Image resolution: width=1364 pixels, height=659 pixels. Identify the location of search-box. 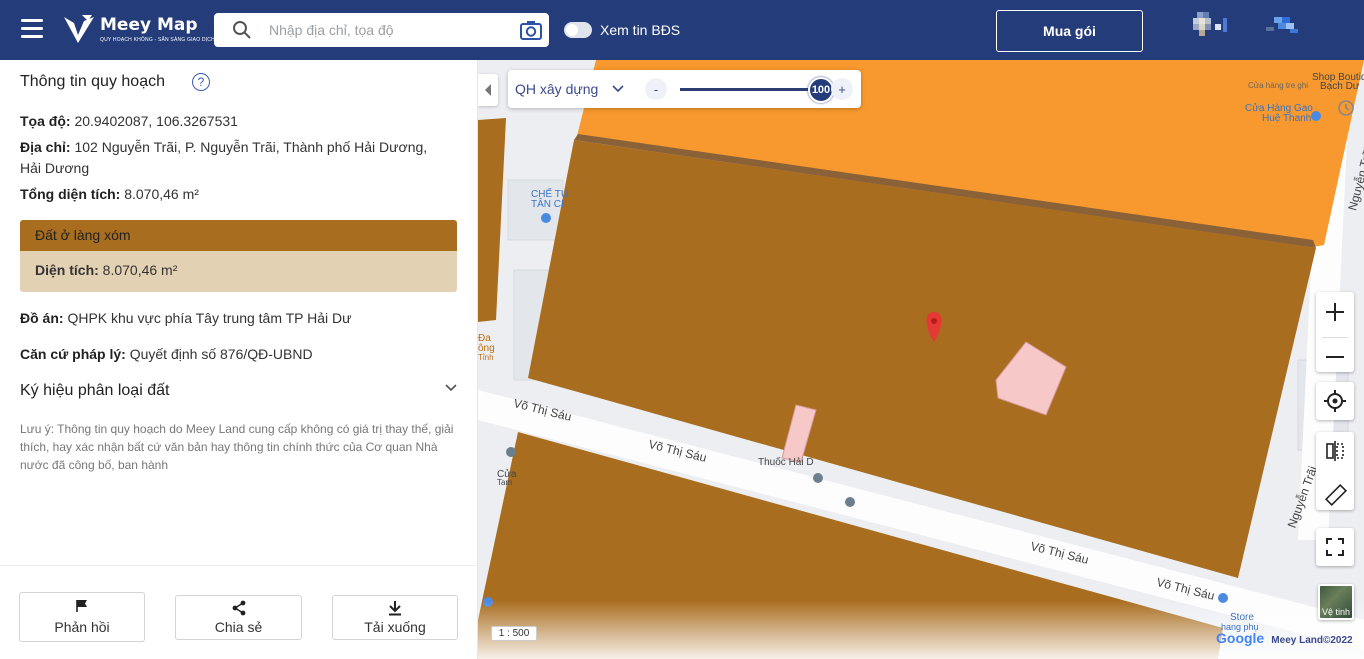
(381, 30).